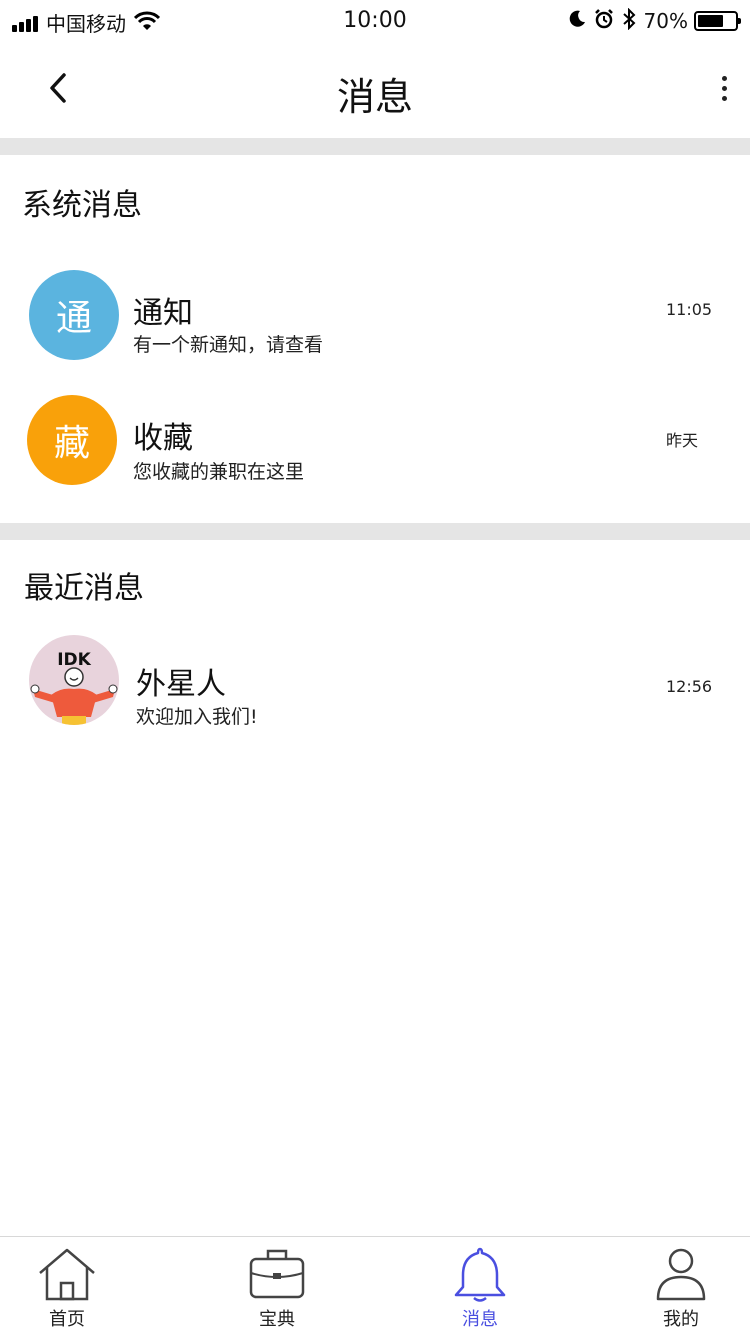  I want to click on battery-icon, so click(717, 21).